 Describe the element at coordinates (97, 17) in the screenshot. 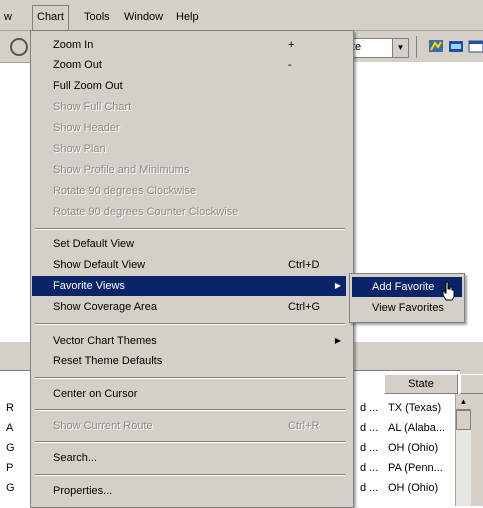

I see `menu-tools: Tools` at that location.